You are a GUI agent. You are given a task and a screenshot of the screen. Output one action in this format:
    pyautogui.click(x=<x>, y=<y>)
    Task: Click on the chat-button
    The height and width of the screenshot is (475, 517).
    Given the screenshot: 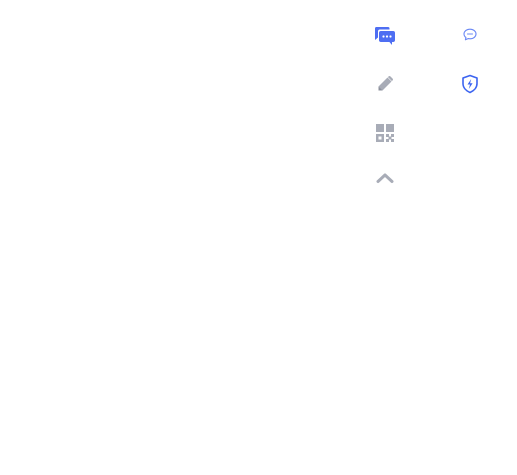 What is the action you would take?
    pyautogui.click(x=385, y=36)
    